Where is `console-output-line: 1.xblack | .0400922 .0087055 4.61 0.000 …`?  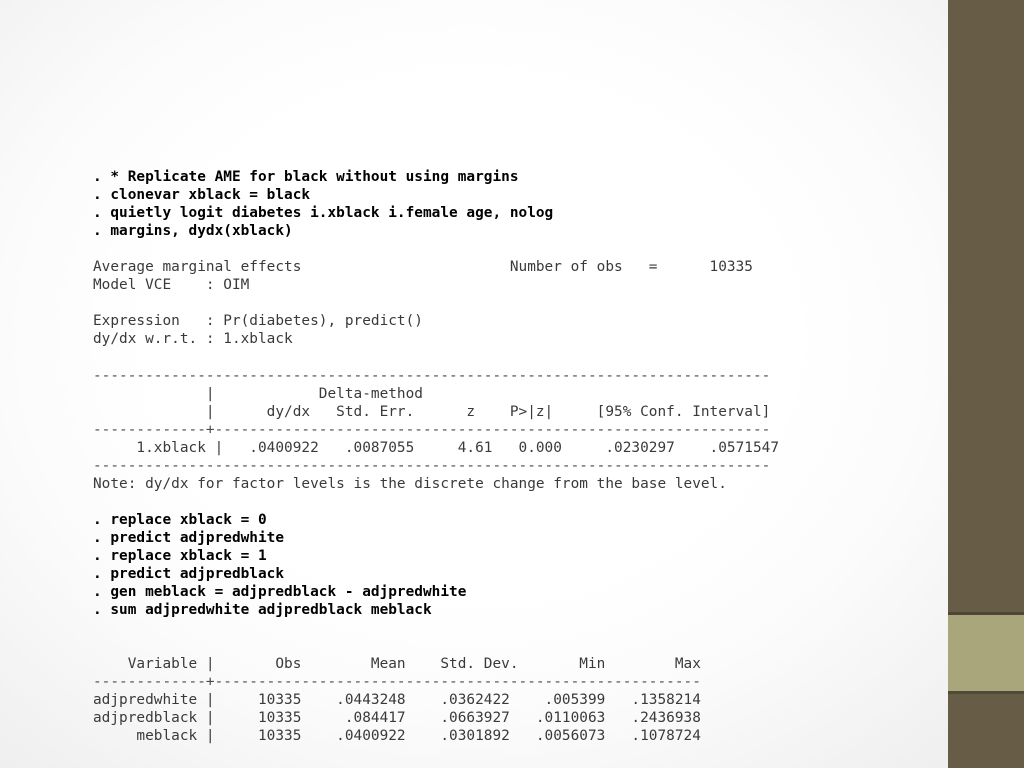 console-output-line: 1.xblack | .0400922 .0087055 4.61 0.000 … is located at coordinates (436, 447).